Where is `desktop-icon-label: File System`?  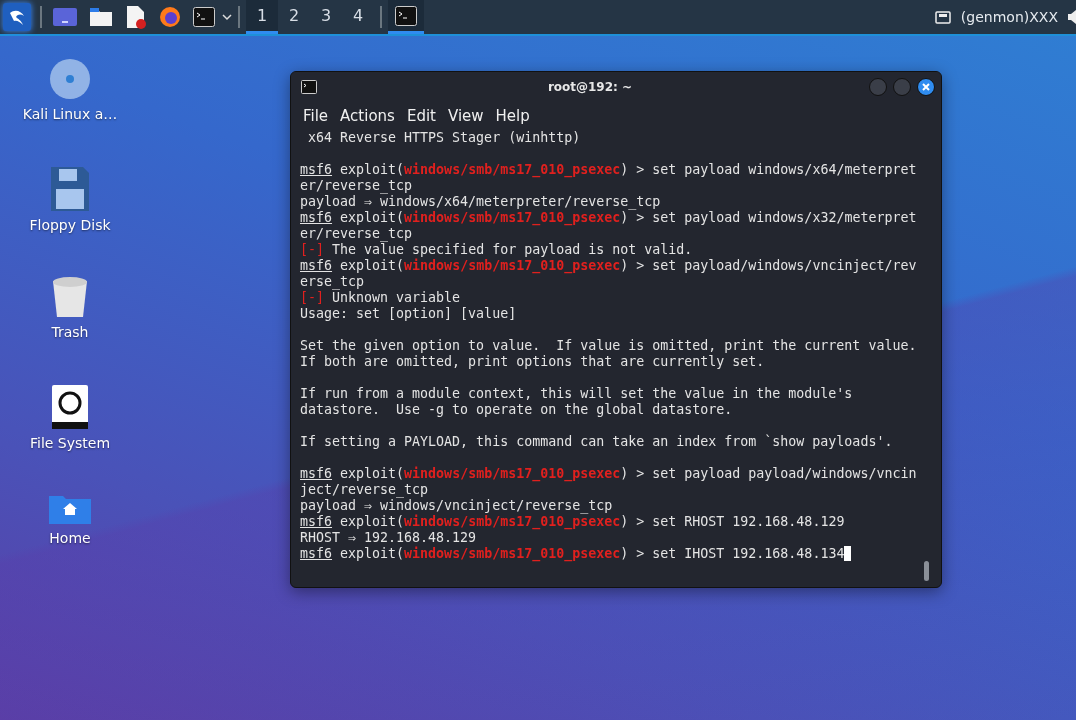 desktop-icon-label: File System is located at coordinates (70, 443).